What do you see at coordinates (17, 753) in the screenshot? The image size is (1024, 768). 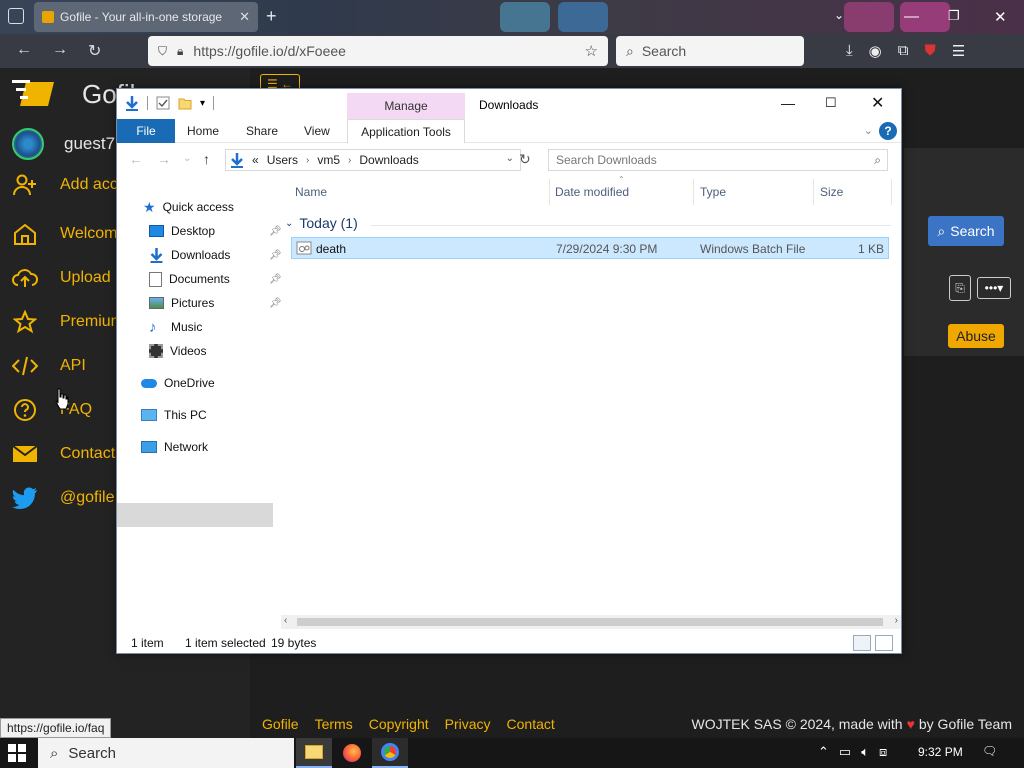 I see `windows-start-icon` at bounding box center [17, 753].